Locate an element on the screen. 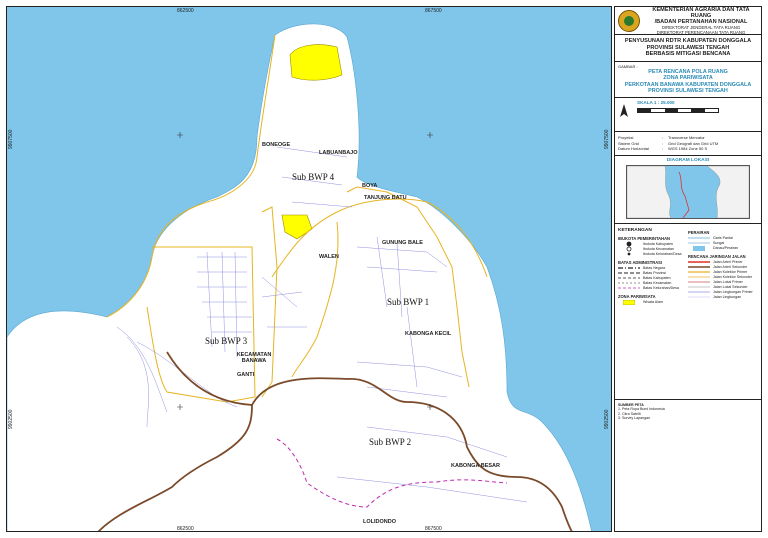 Image resolution: width=768 pixels, height=538 pixels. batas-heading: BATAS ADMINISTRASI is located at coordinates (640, 262).